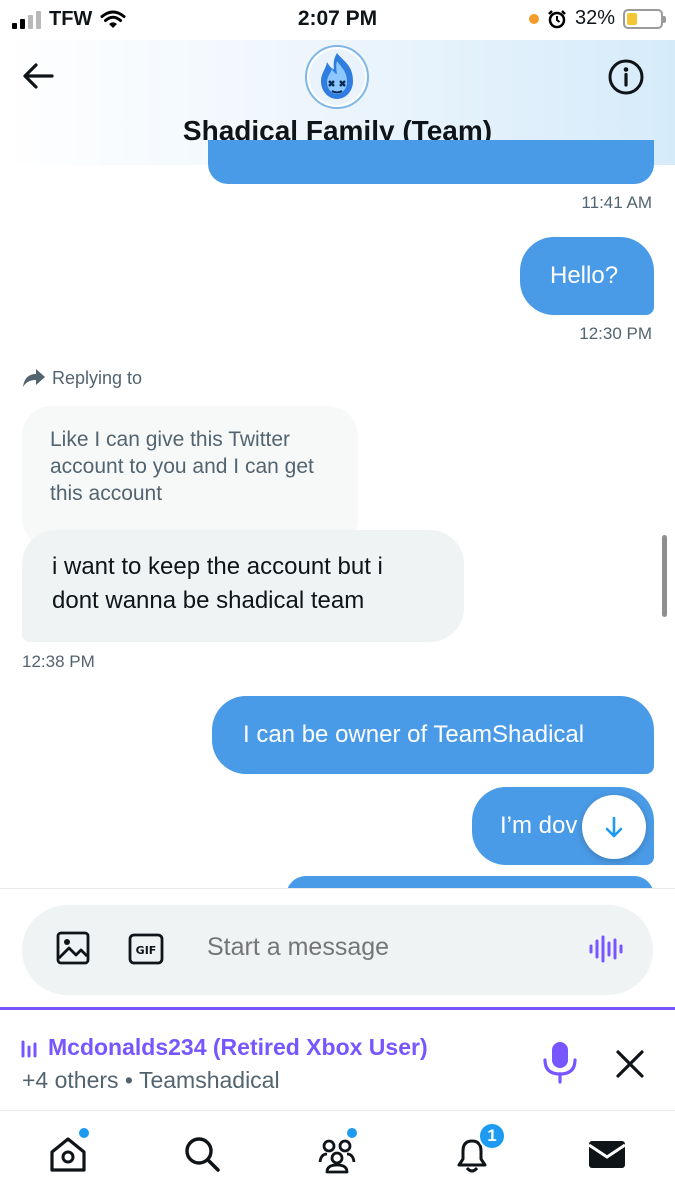  I want to click on svg-text: GIF, so click(146, 950).